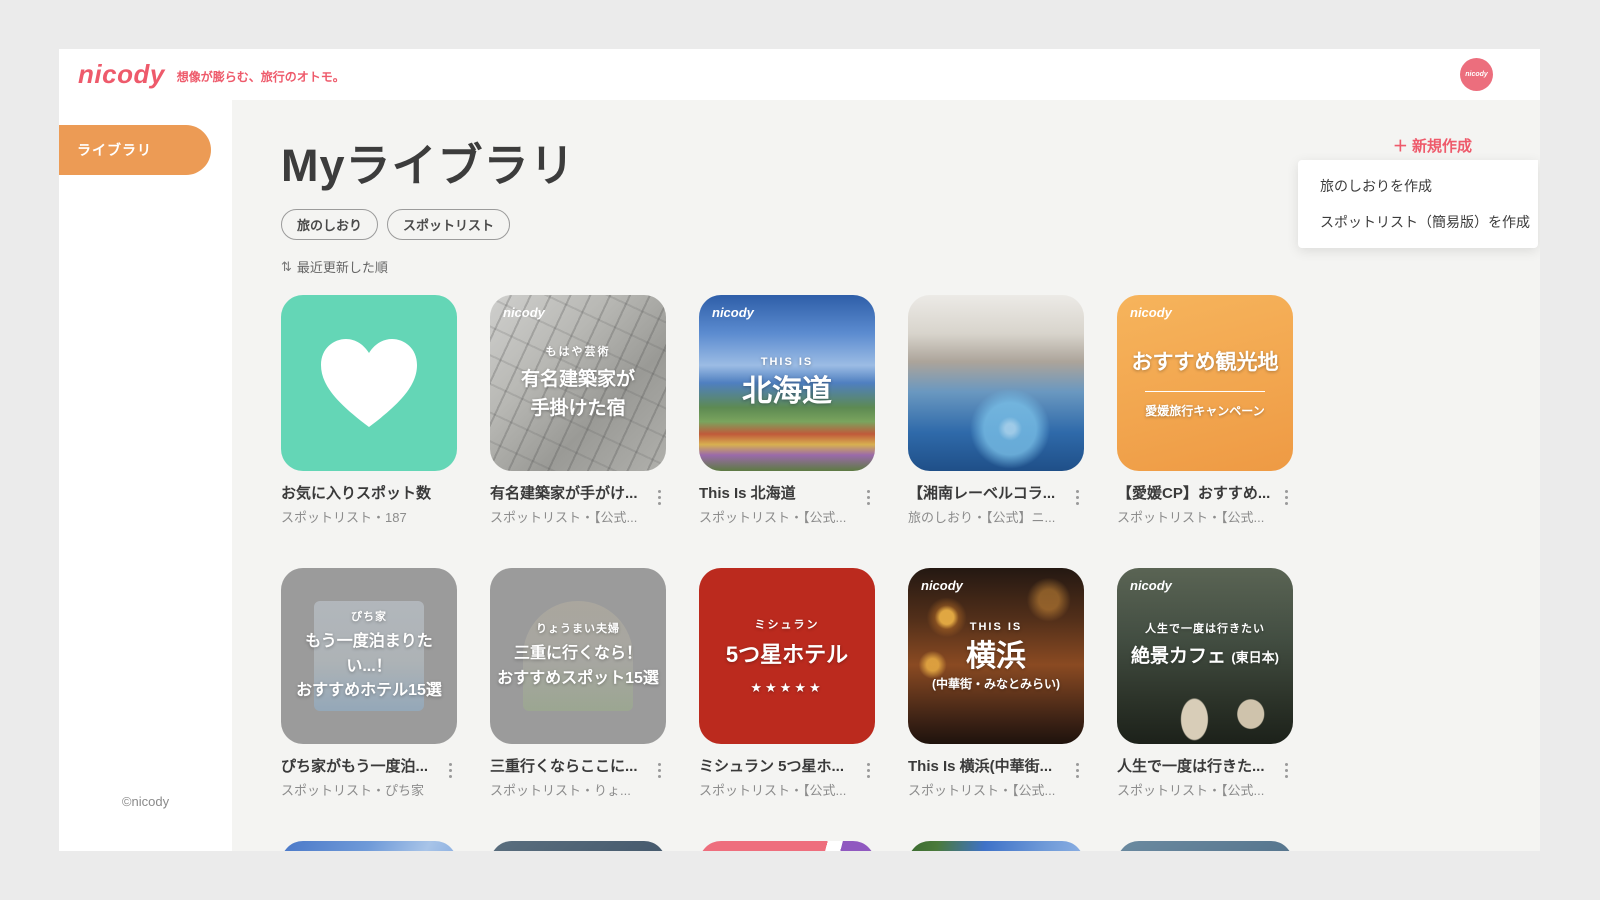  I want to click on create-dropdown-menu: 旅のしおりを作成 スポットリスト（簡易版）を作成, so click(1418, 204).